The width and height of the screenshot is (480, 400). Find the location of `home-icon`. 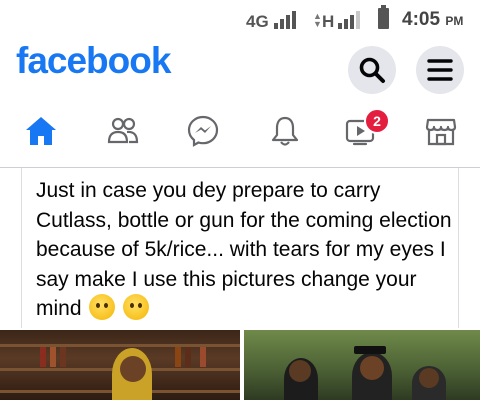

home-icon is located at coordinates (41, 131).